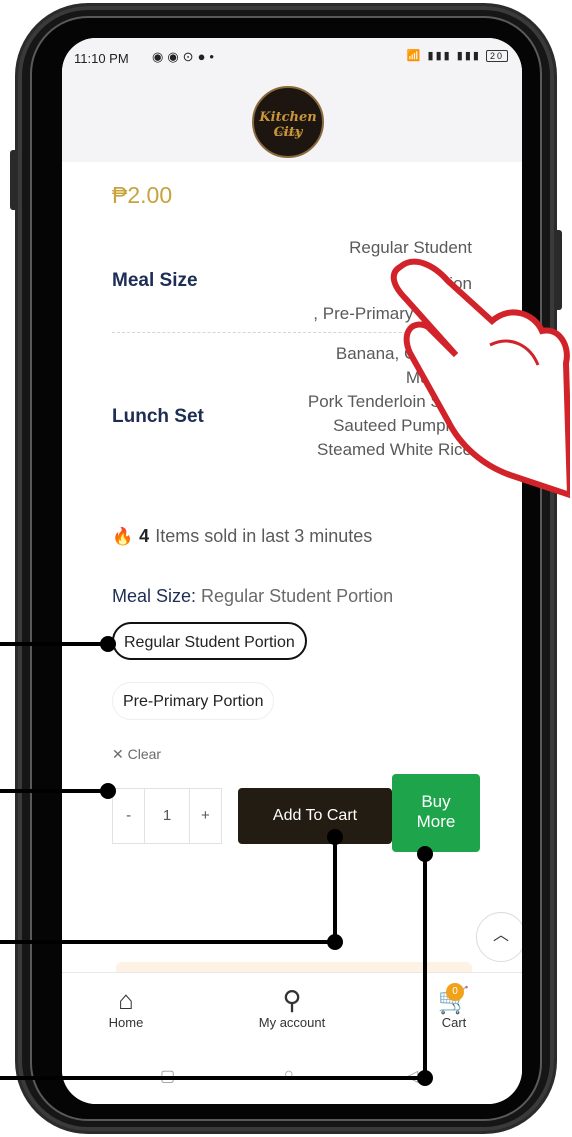 The image size is (572, 1137). I want to click on product-price: ₱2.00, so click(142, 195).